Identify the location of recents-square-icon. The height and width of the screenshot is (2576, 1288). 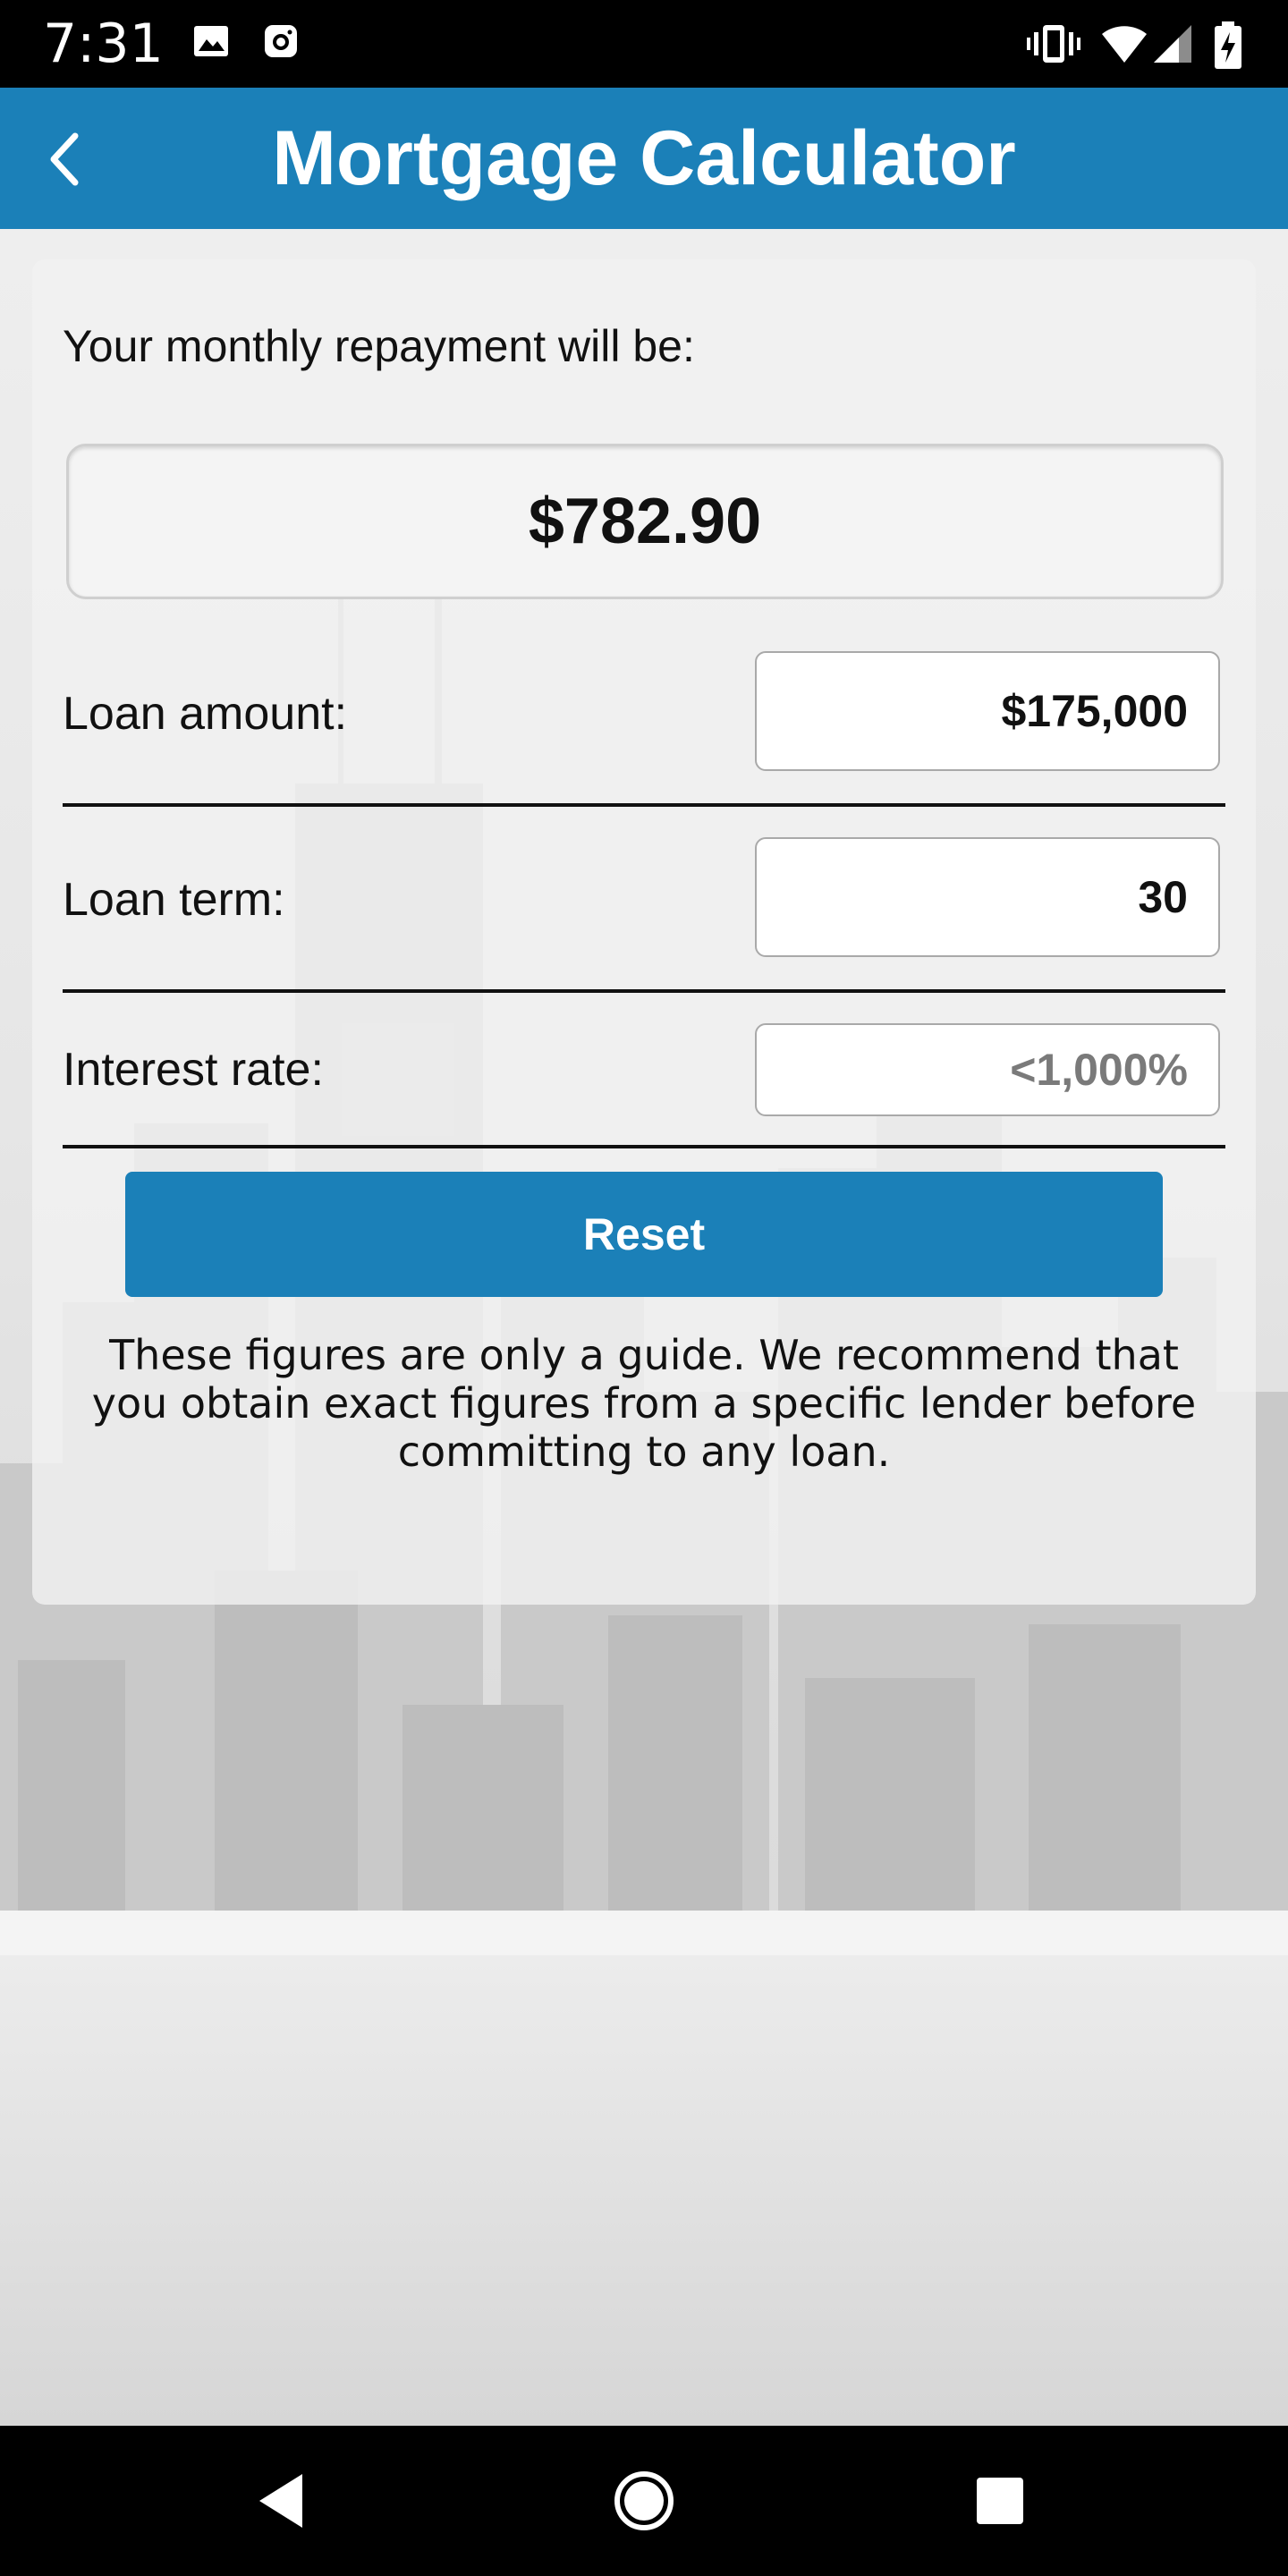
(1000, 2501).